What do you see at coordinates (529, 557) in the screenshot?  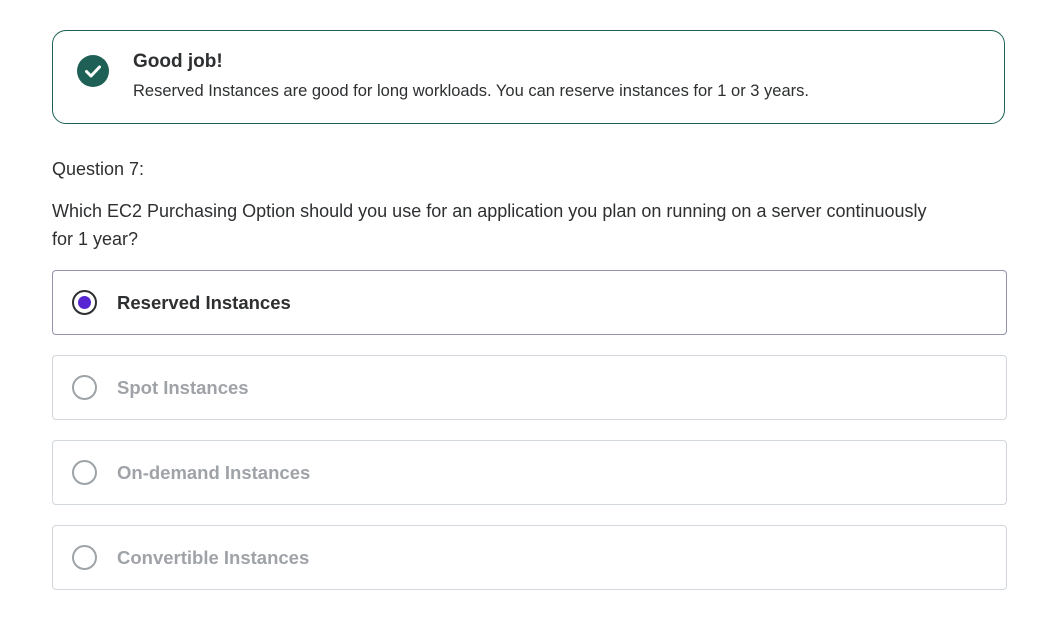 I see `answer-option: Convertible Instances` at bounding box center [529, 557].